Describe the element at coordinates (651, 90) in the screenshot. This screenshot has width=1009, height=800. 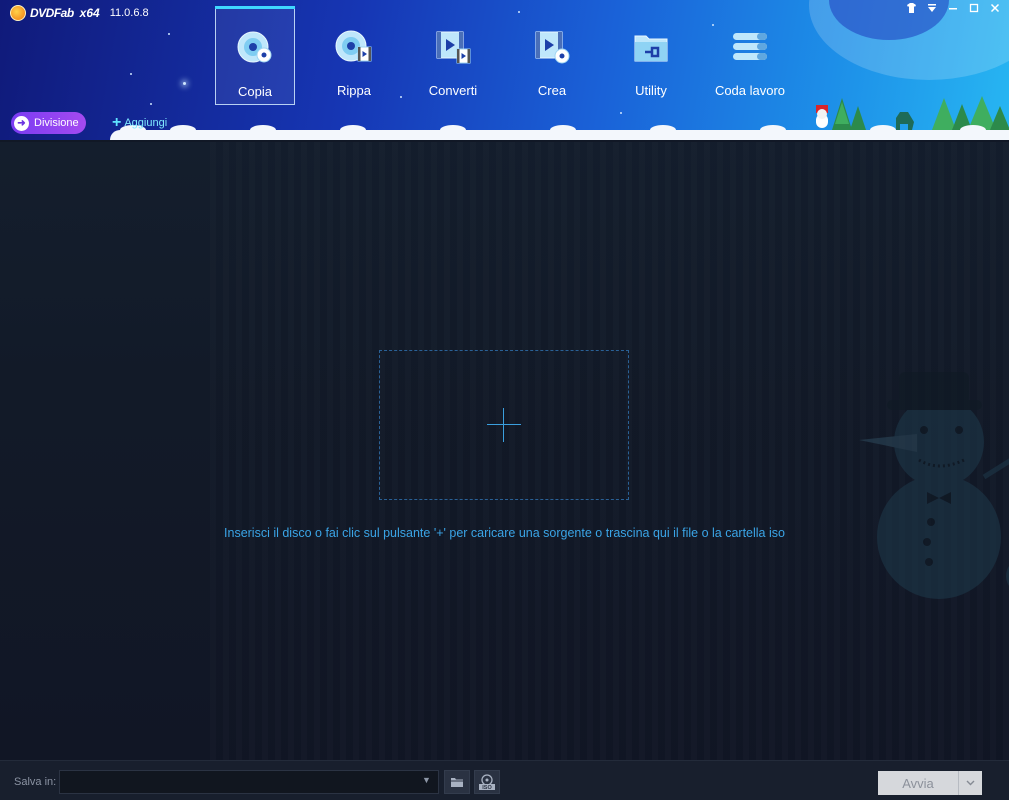
I see `nav-label: Utility` at that location.